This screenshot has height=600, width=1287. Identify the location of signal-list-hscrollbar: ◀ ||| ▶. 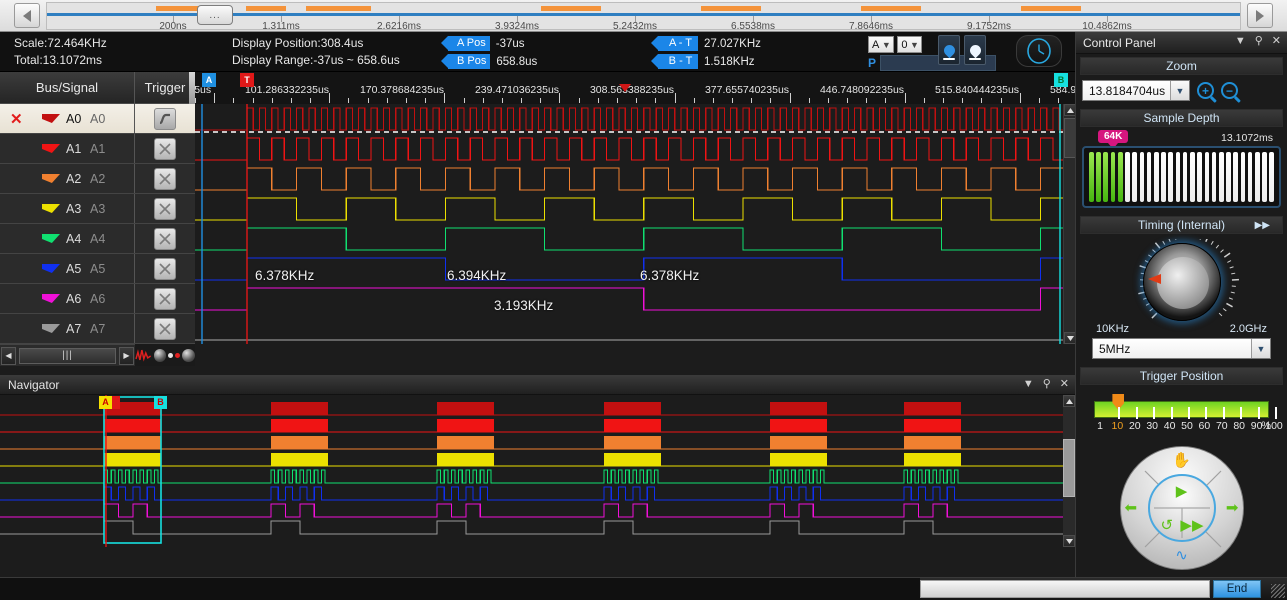
(67, 355).